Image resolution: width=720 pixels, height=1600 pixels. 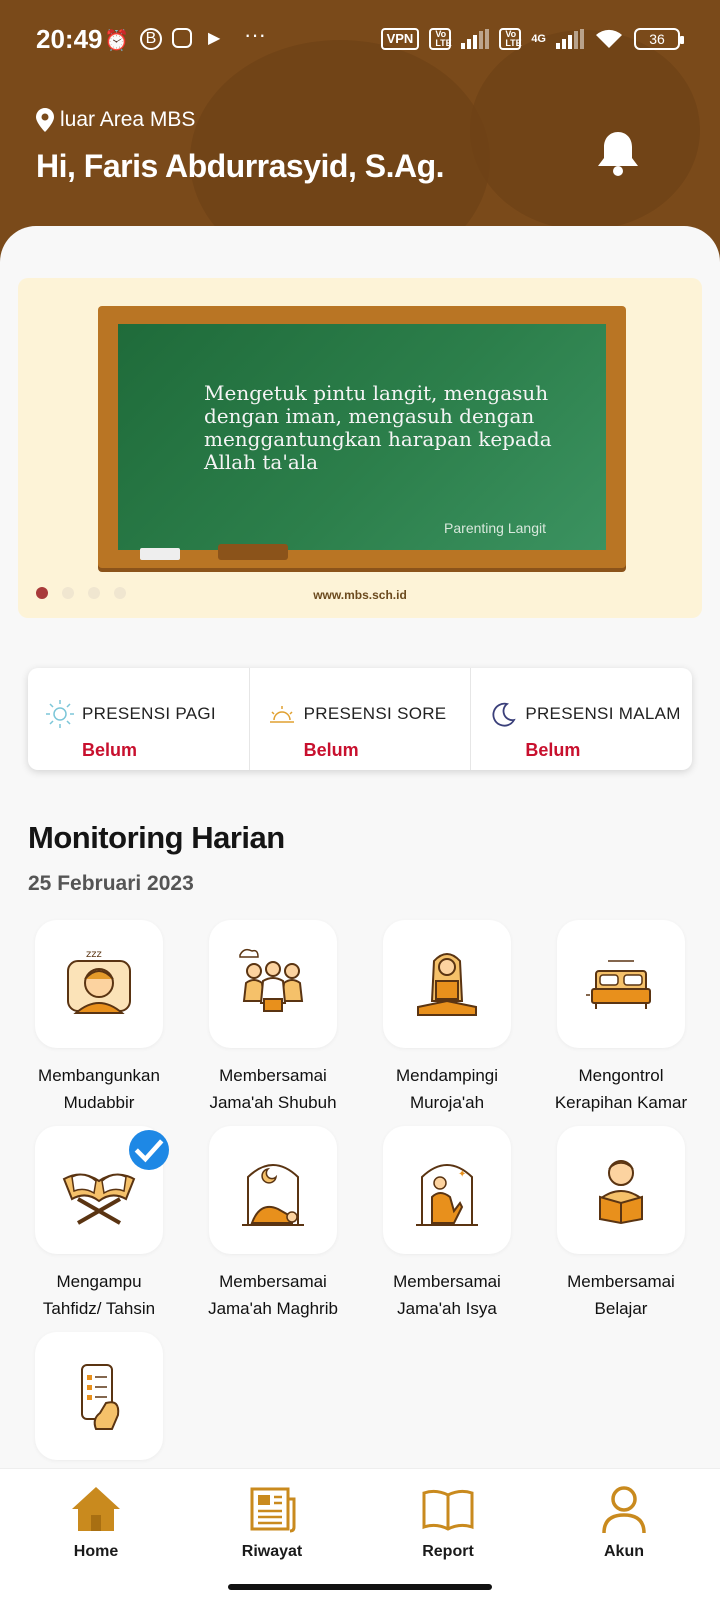 I want to click on location-pin-icon, so click(x=45, y=120).